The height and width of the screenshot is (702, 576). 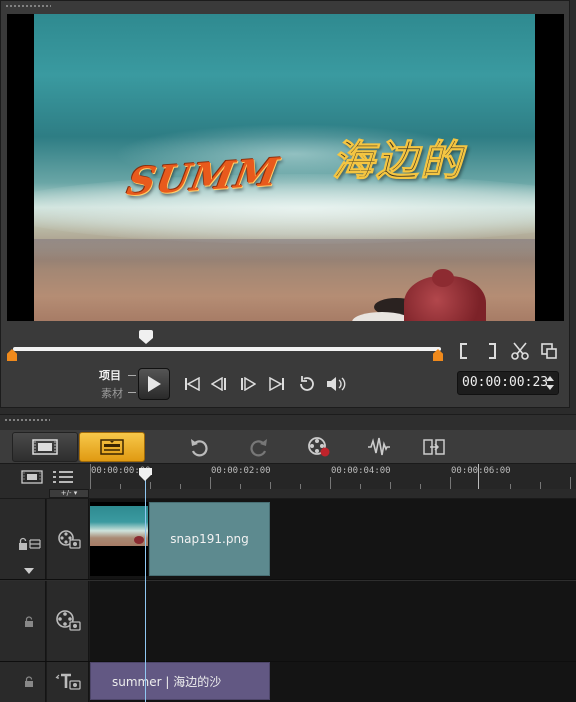 I want to click on timeline-playhead, so click(x=145, y=474).